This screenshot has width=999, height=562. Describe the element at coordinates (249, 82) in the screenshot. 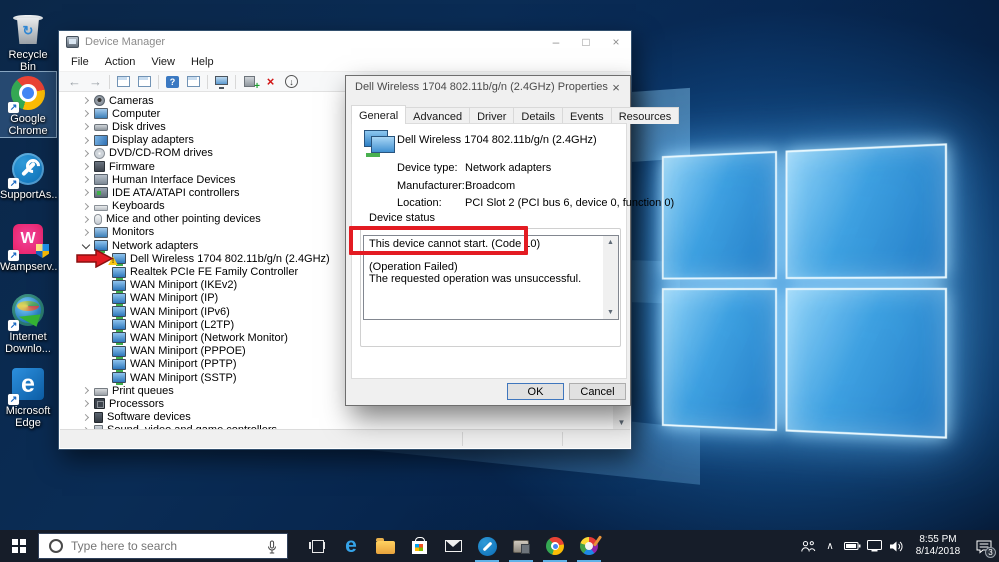

I see `scan-hardware-changes-icon` at that location.